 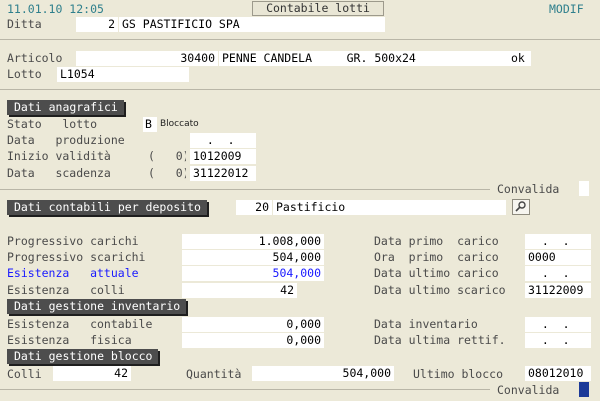 What do you see at coordinates (65, 107) in the screenshot?
I see `section-dati-anagrafici: Dati anagrafici` at bounding box center [65, 107].